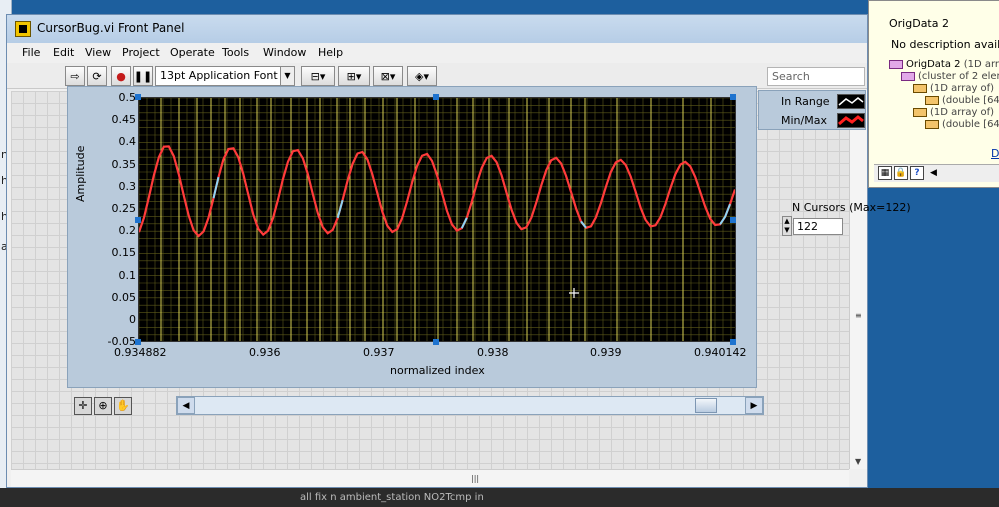 The height and width of the screenshot is (507, 999). Describe the element at coordinates (919, 23) in the screenshot. I see `context-help-title: OrigData 2` at that location.